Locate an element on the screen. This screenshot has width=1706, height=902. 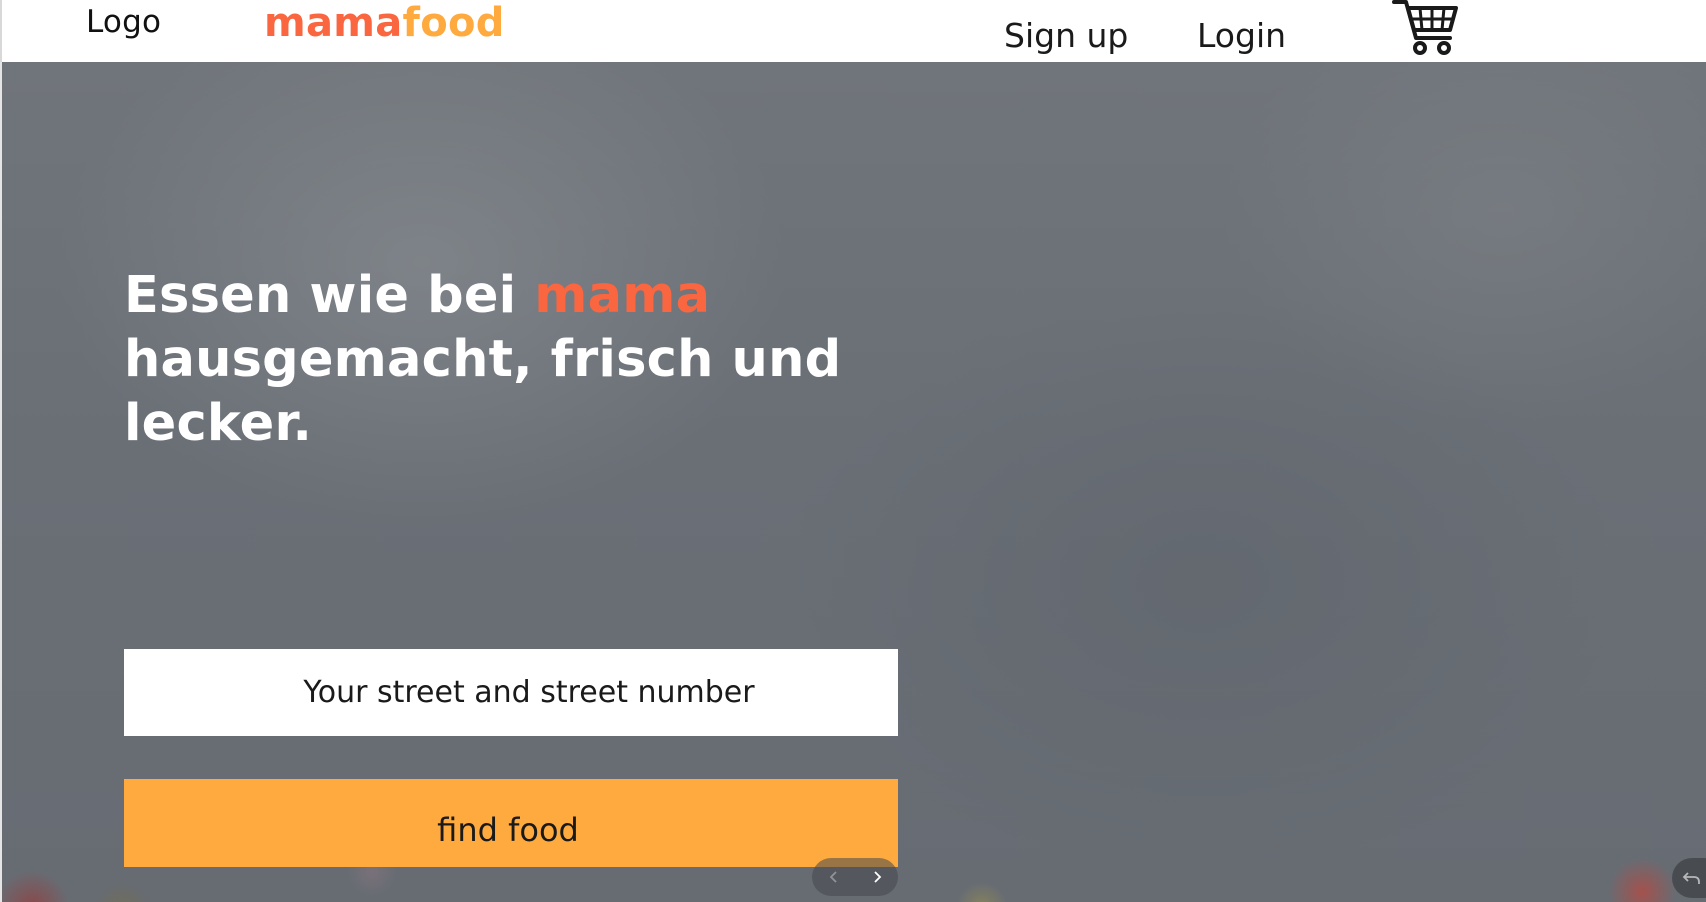
logo: Logo is located at coordinates (123, 22).